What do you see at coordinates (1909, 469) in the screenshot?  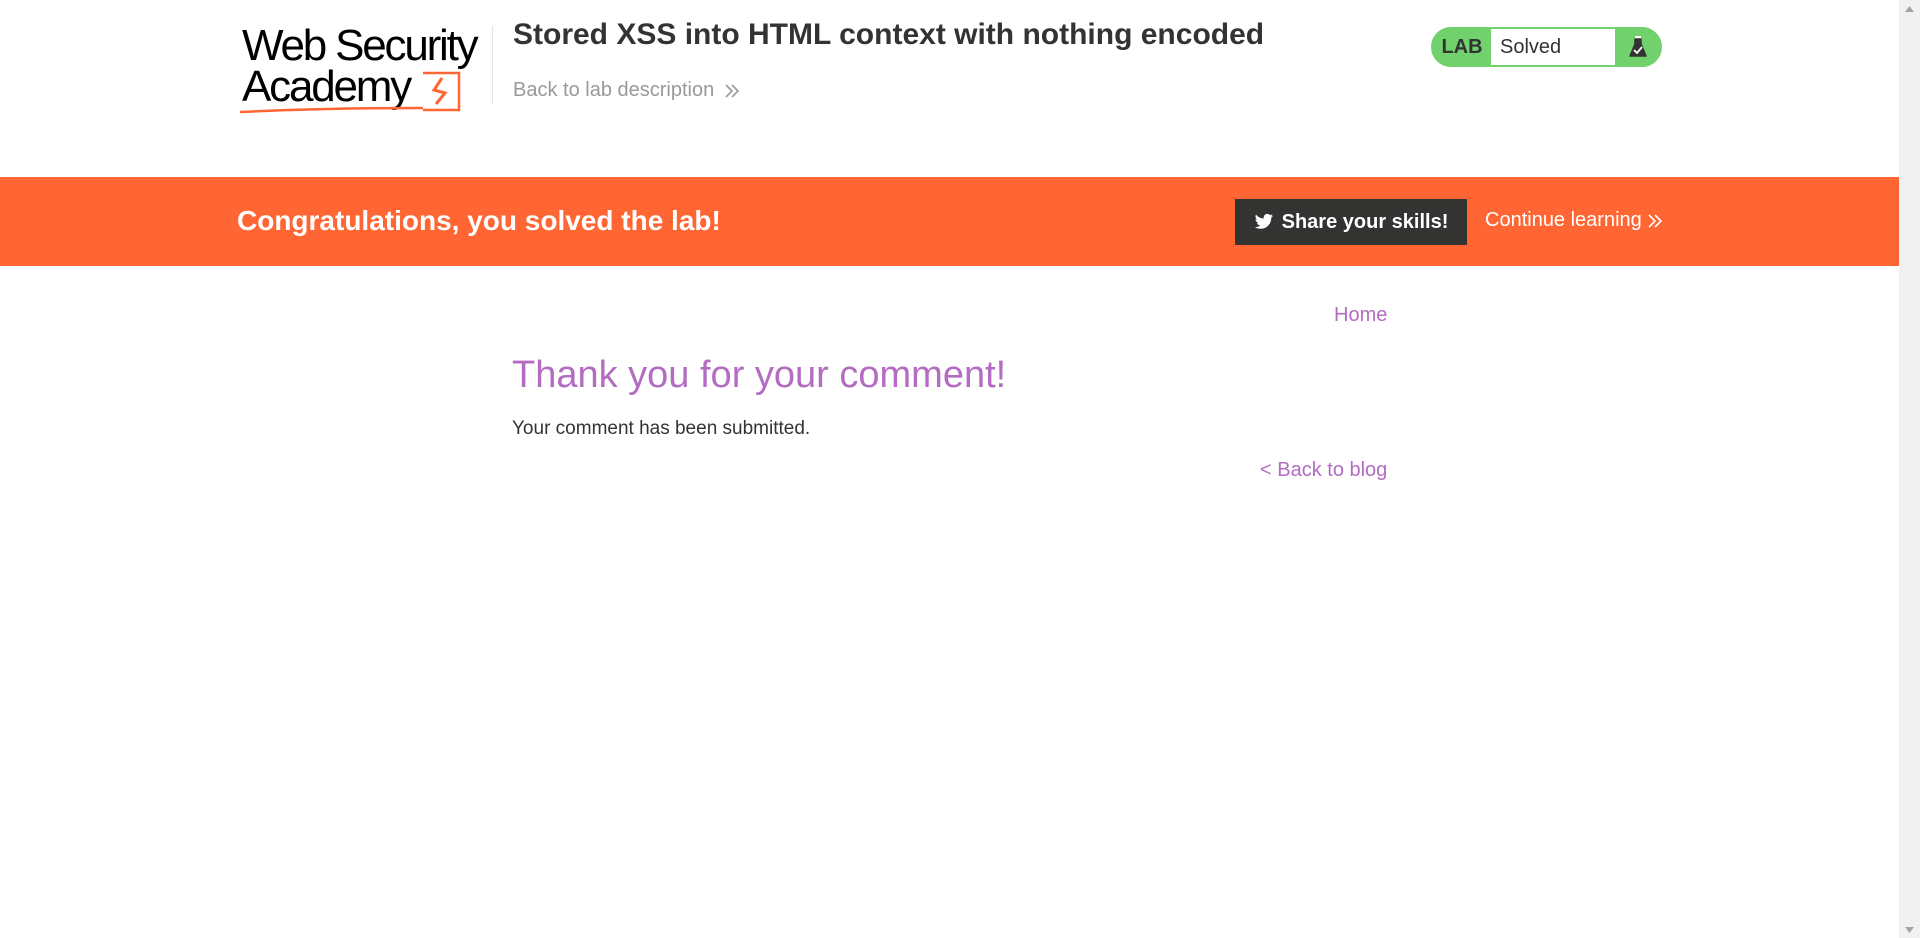 I see `vertical-scrollbar` at bounding box center [1909, 469].